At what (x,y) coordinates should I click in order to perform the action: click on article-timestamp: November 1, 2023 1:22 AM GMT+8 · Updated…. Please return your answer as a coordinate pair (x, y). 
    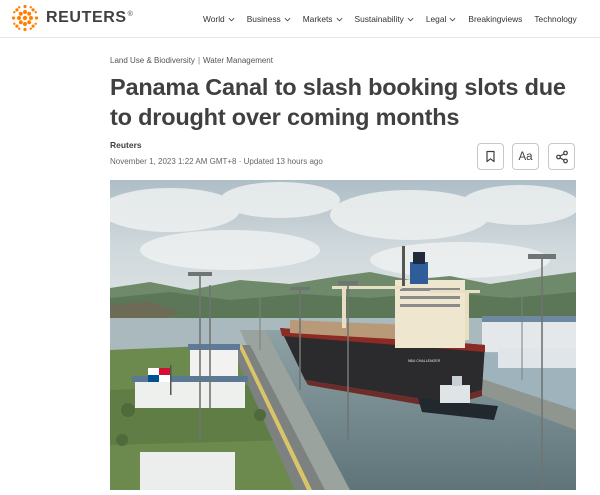
    Looking at the image, I should click on (216, 161).